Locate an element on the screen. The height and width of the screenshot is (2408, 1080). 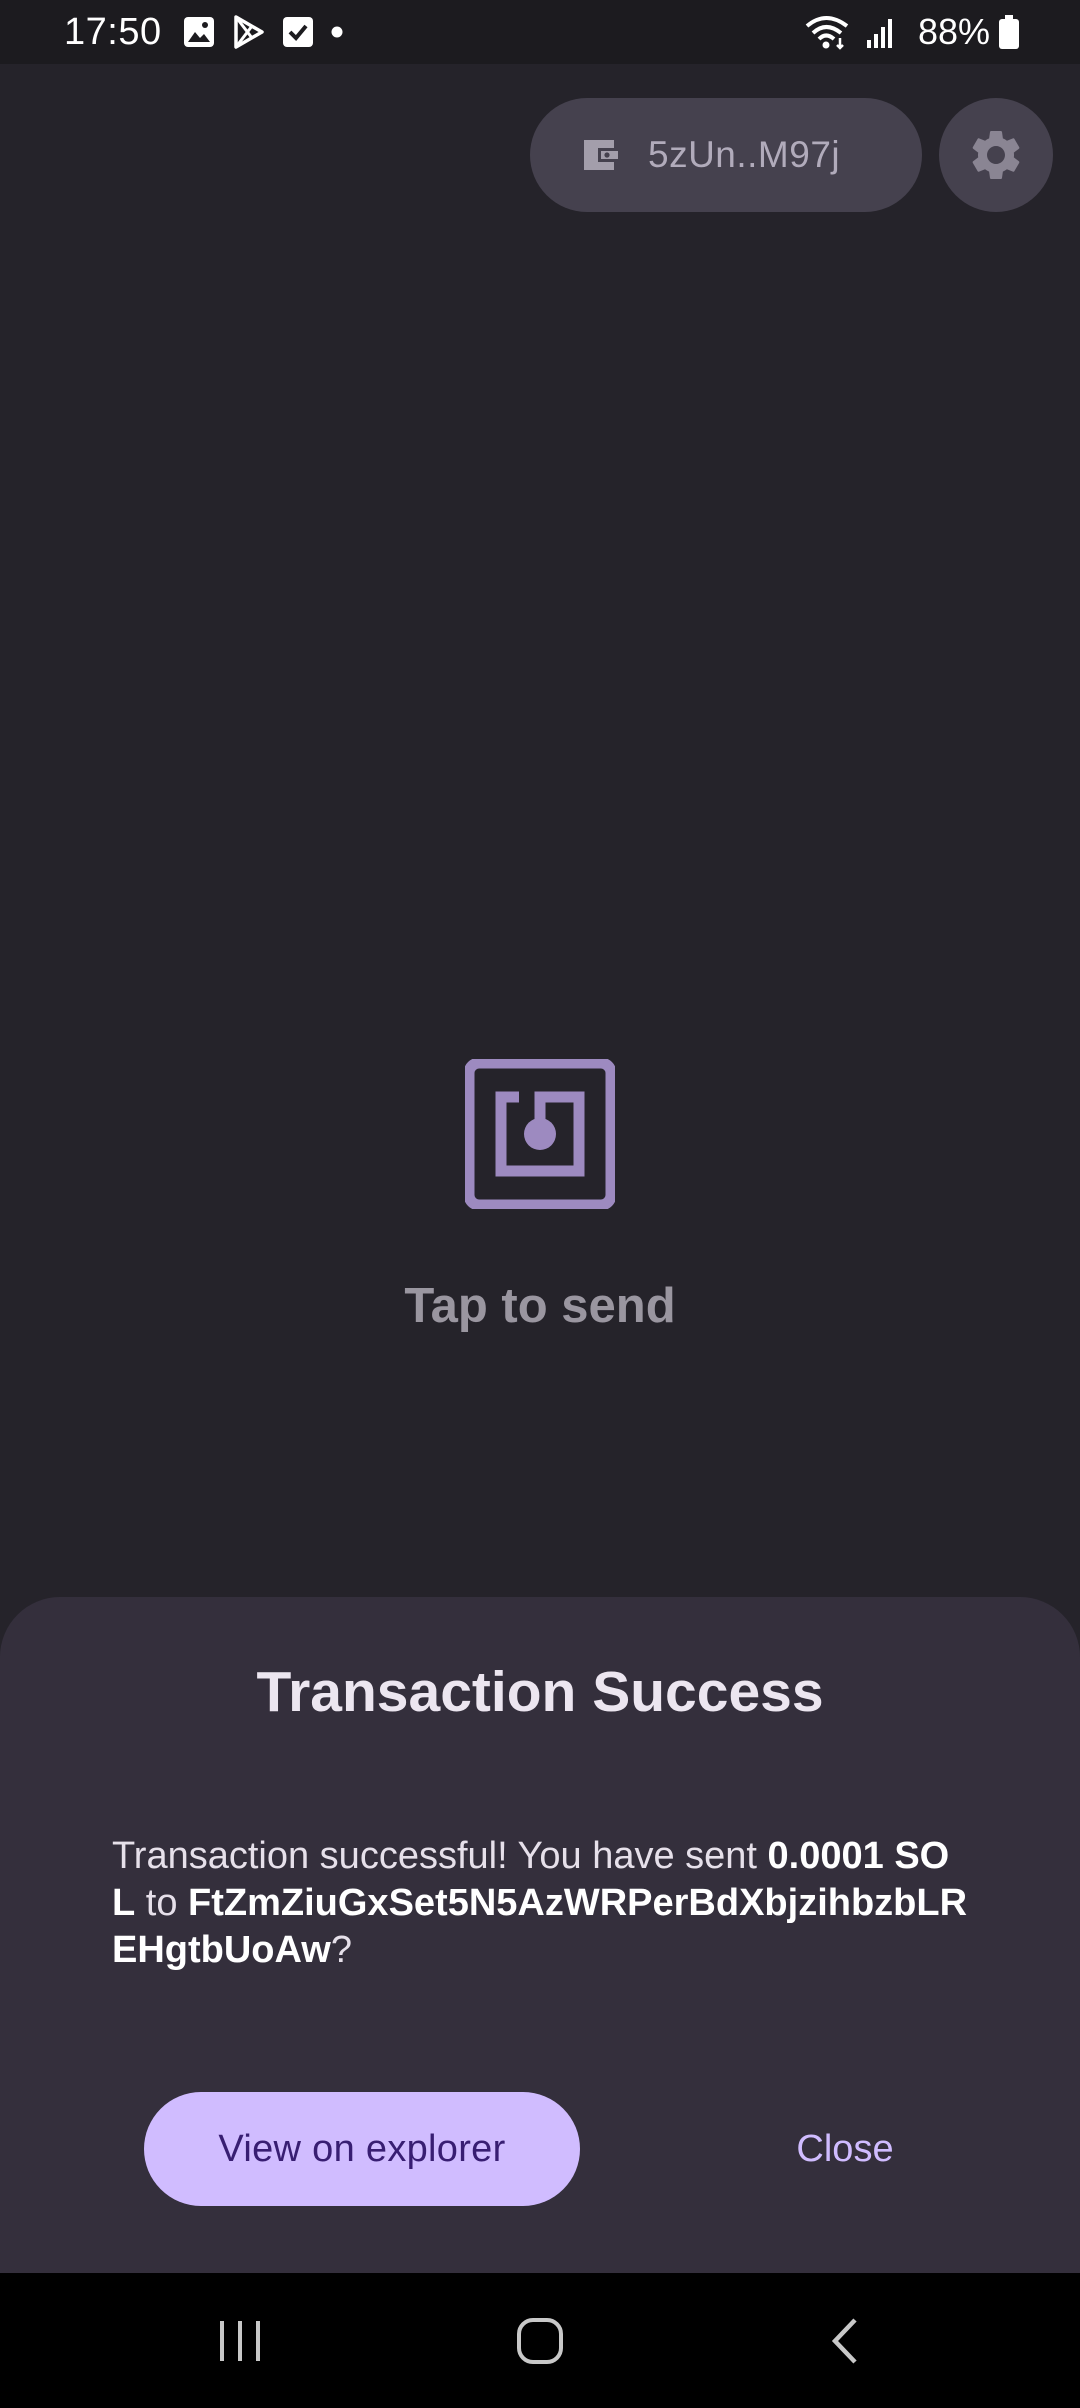
recent-apps-icon is located at coordinates (240, 2341).